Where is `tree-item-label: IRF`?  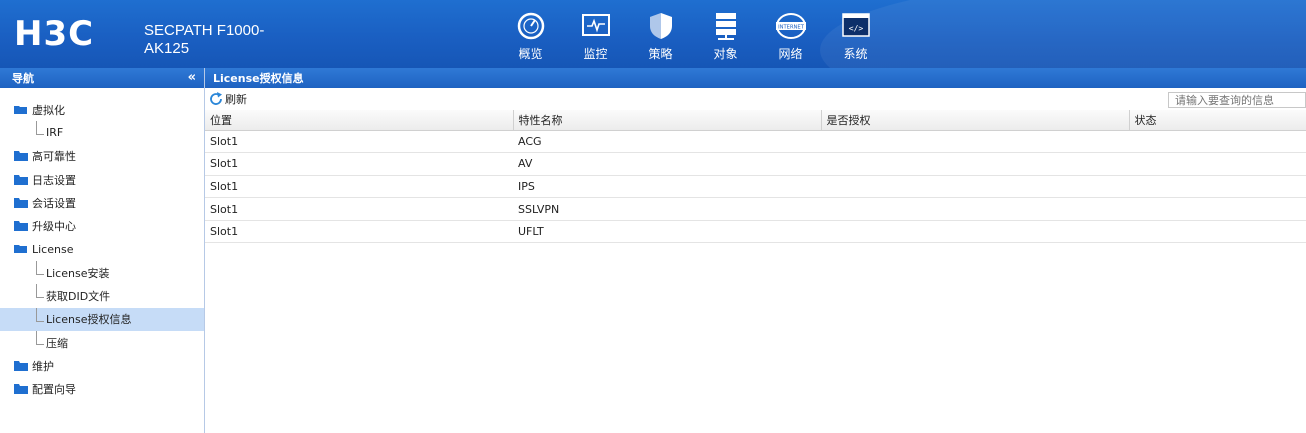 tree-item-label: IRF is located at coordinates (55, 133).